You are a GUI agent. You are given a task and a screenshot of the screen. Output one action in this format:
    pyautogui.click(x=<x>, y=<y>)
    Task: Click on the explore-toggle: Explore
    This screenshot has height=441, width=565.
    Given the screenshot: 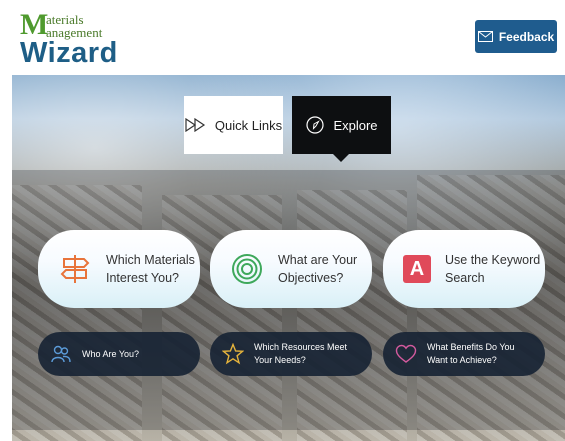 What is the action you would take?
    pyautogui.click(x=341, y=129)
    